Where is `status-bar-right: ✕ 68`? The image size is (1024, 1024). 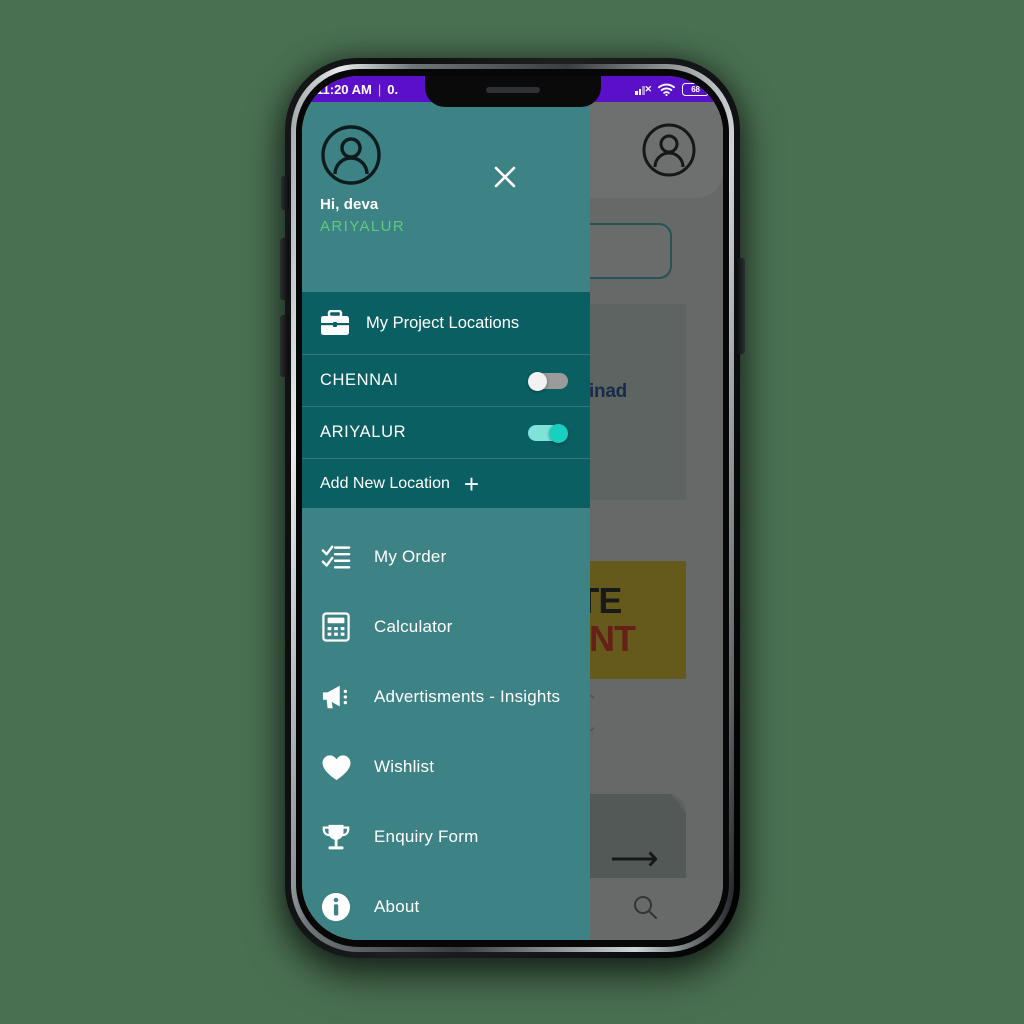
status-bar-right: ✕ 68 is located at coordinates (674, 89).